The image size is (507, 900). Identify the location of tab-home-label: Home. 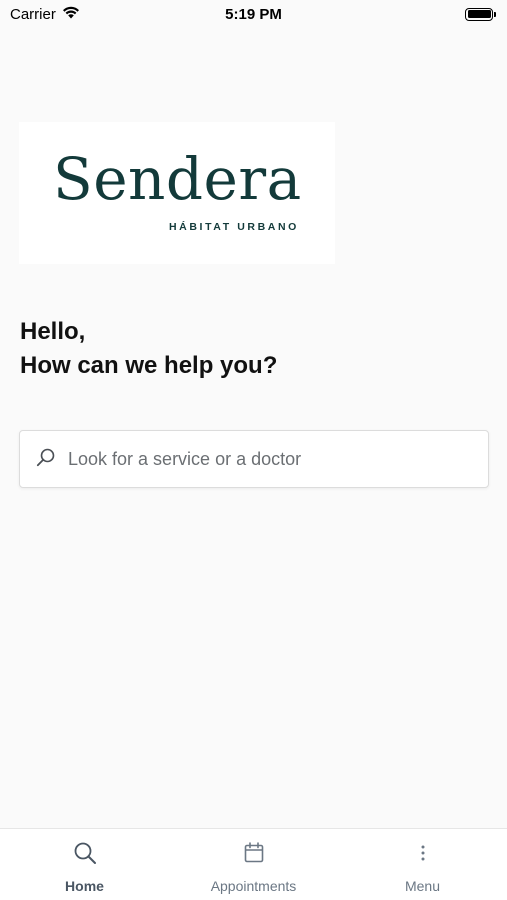
(84, 886).